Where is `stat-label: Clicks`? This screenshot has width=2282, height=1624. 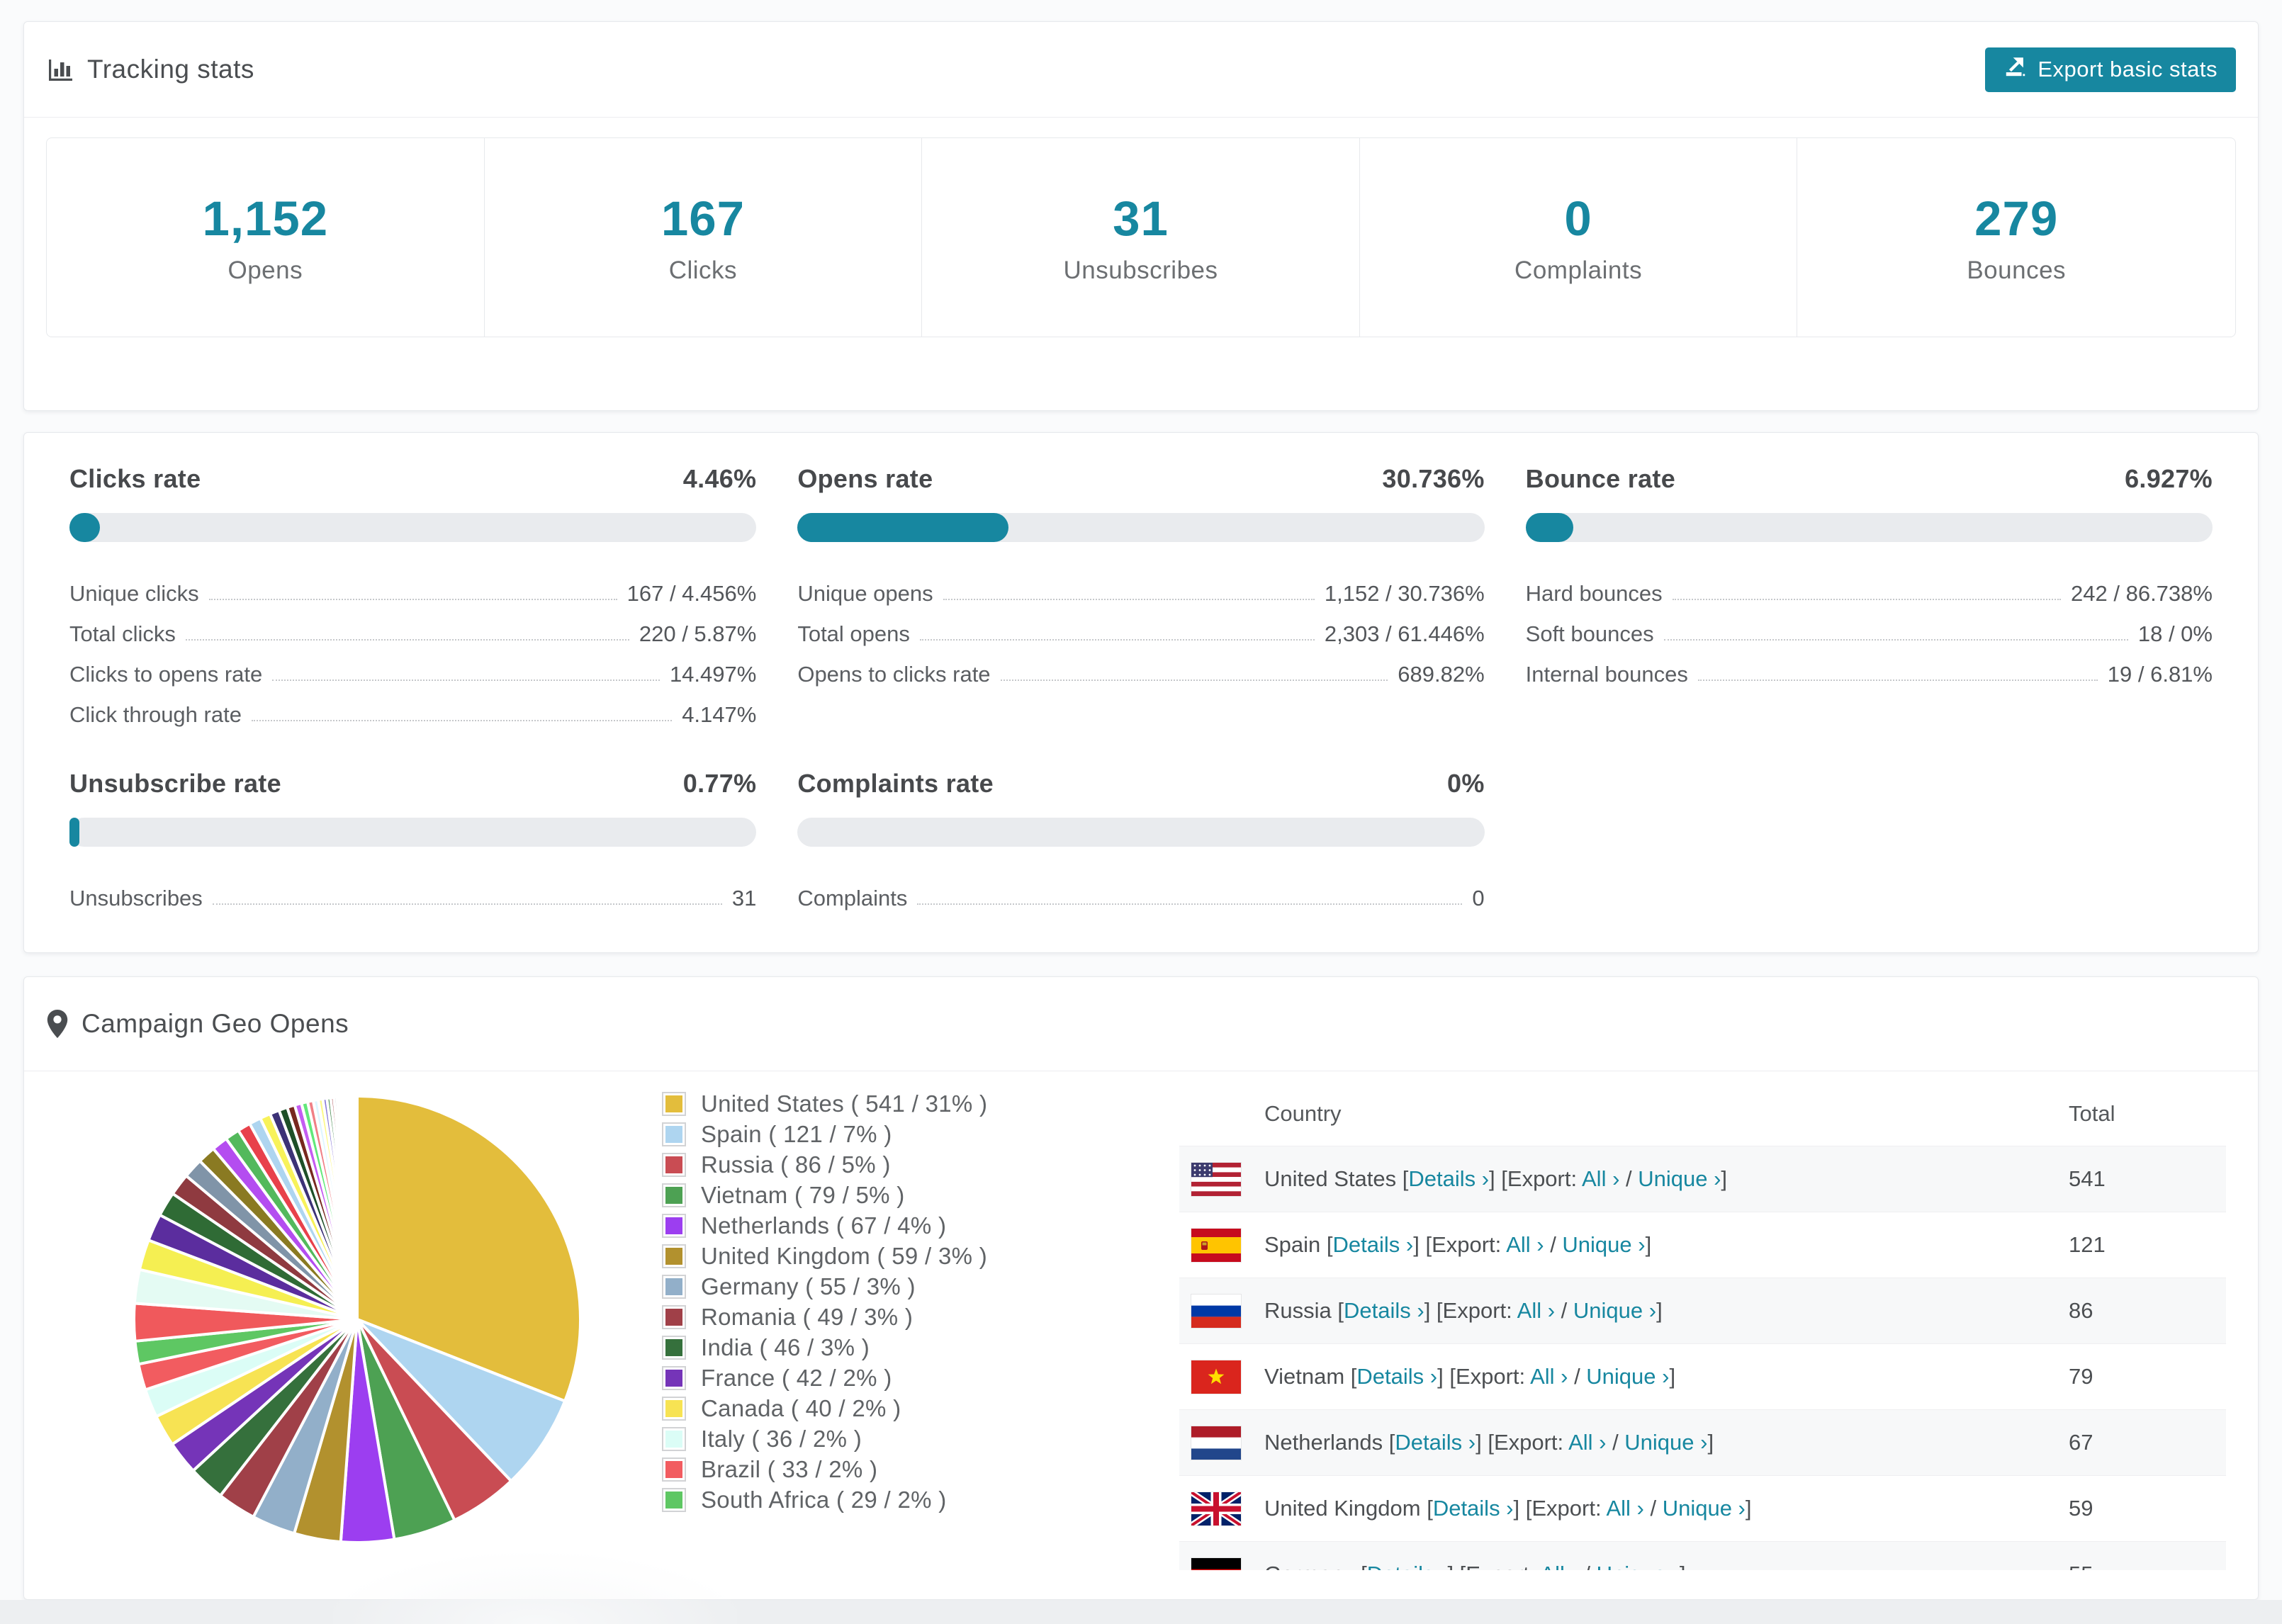 stat-label: Clicks is located at coordinates (703, 270).